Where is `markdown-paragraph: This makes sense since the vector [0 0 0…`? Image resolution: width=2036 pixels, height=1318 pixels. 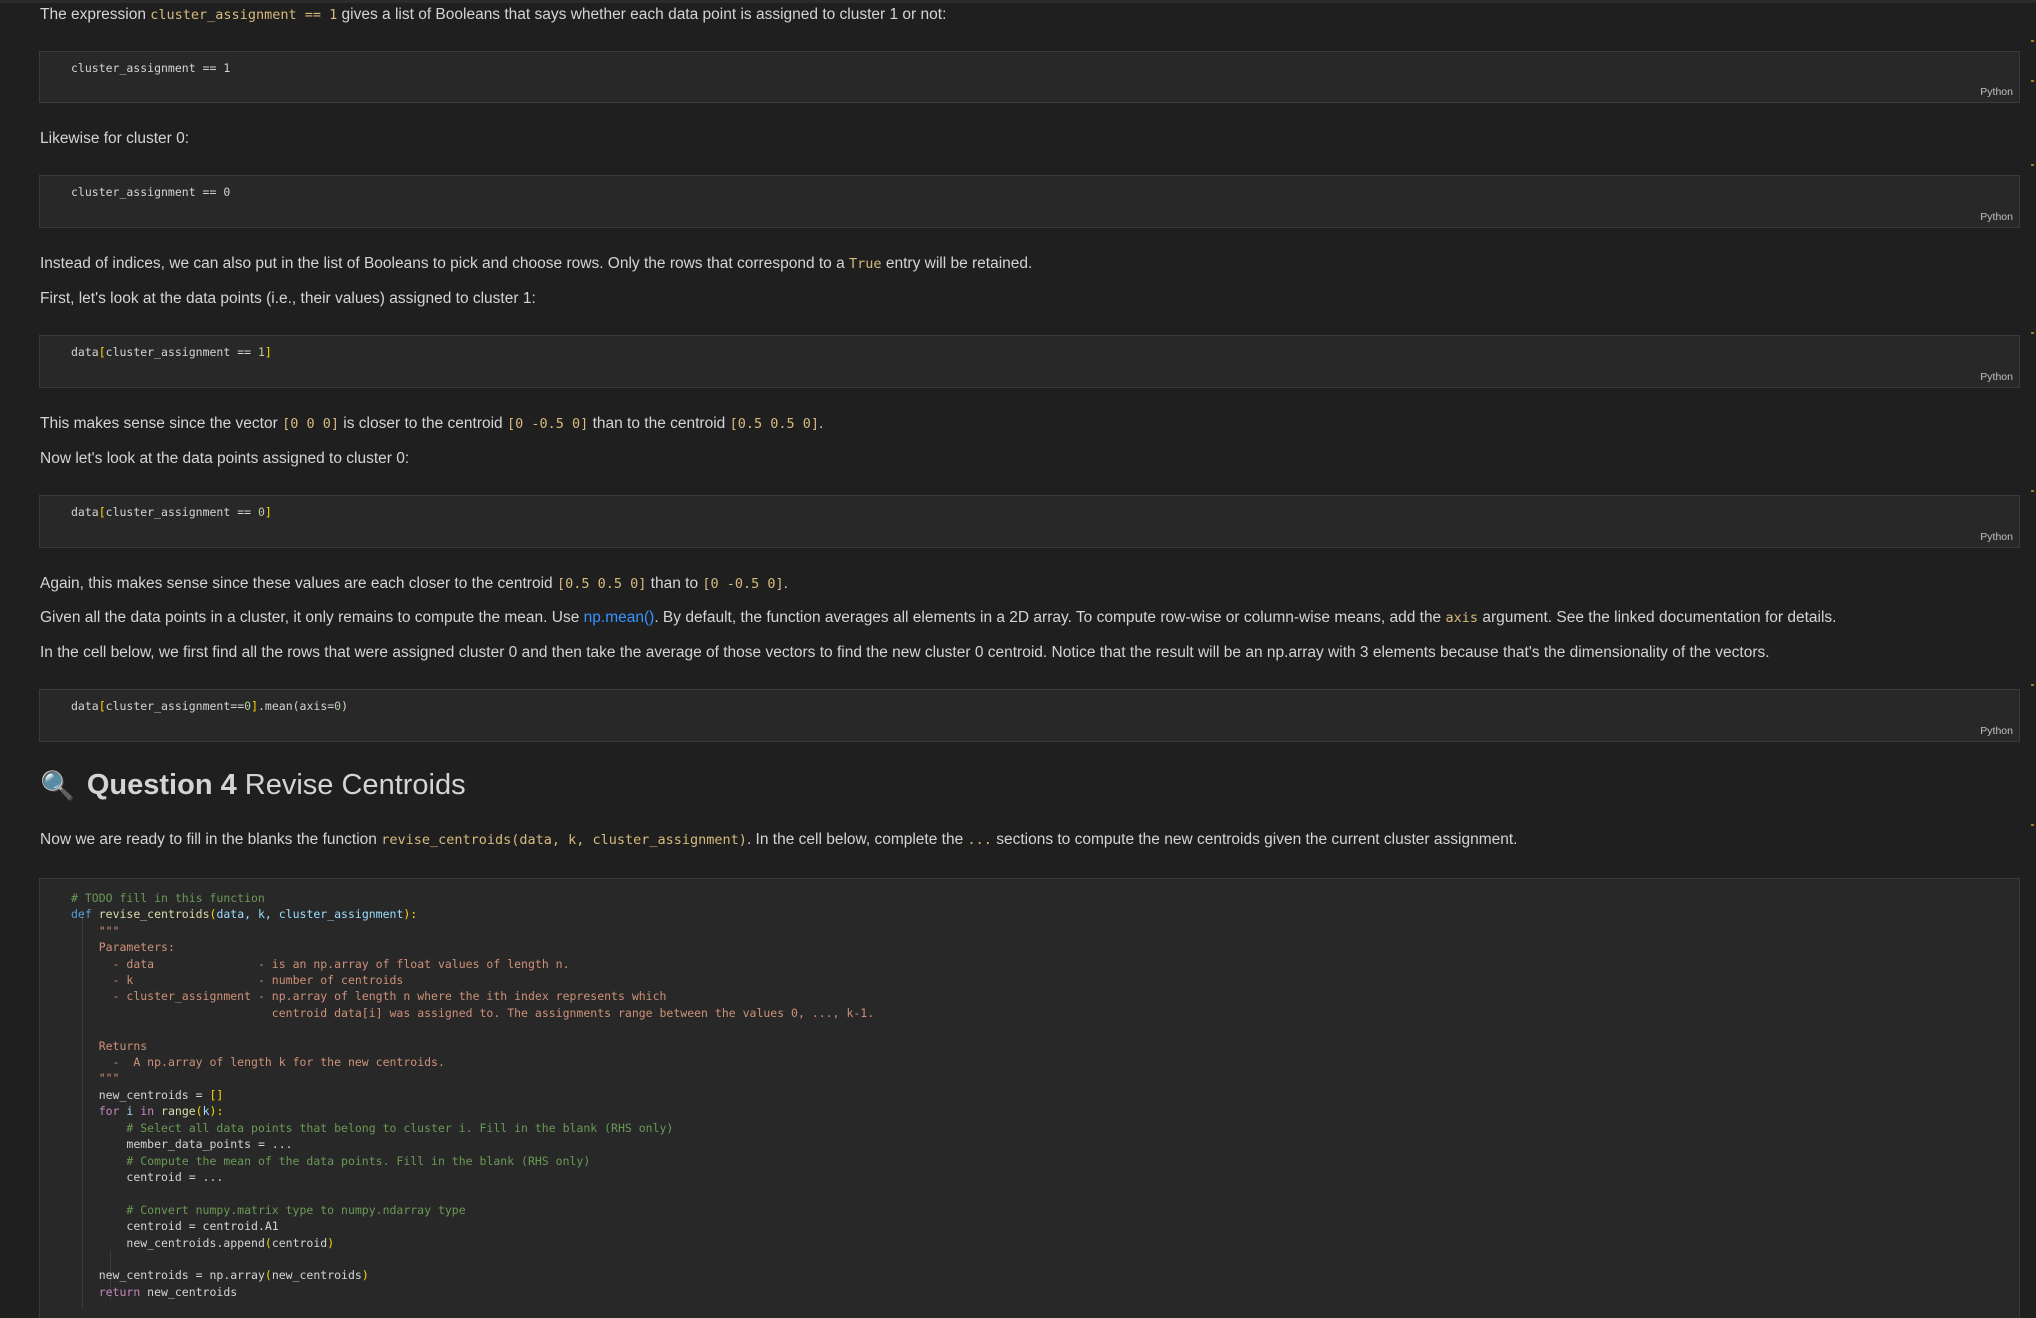
markdown-paragraph: This makes sense since the vector [0 0 0… is located at coordinates (432, 423).